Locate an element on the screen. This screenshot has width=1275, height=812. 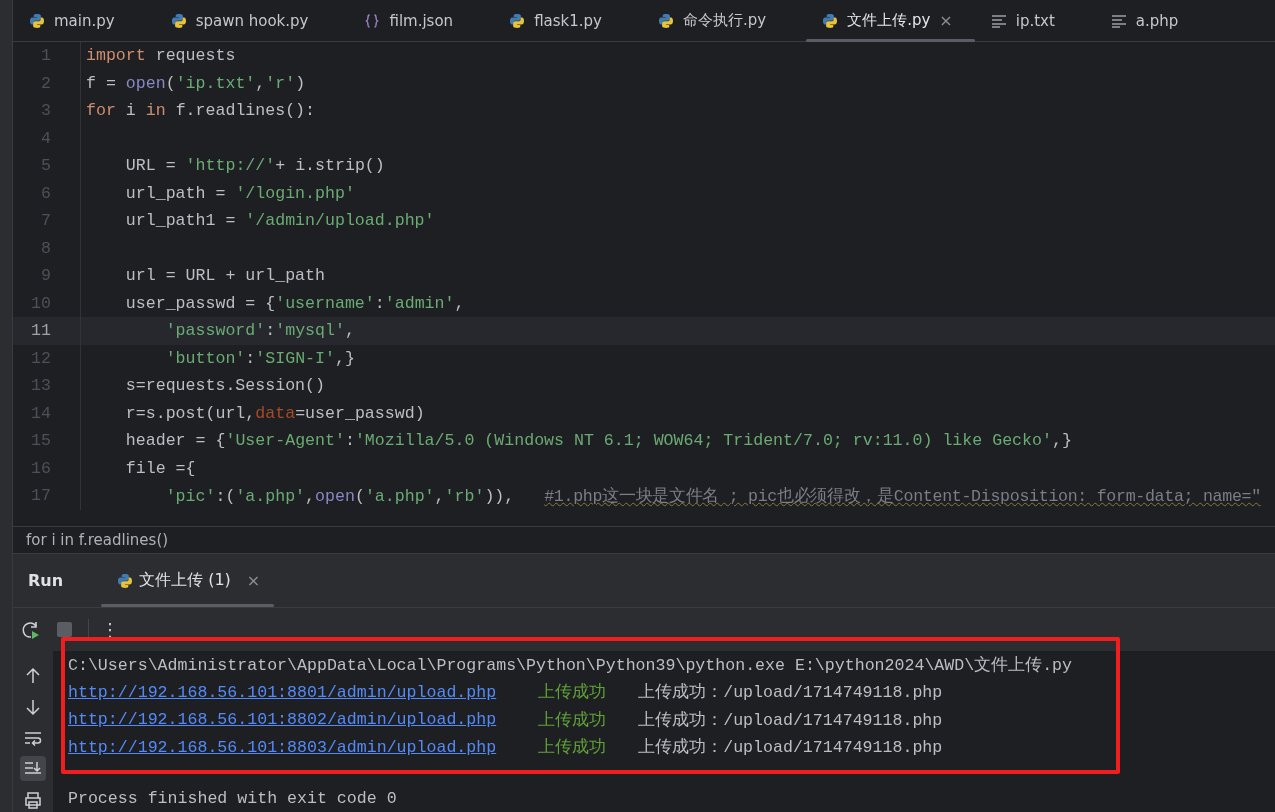
code-line: import requests is located at coordinates (161, 56).